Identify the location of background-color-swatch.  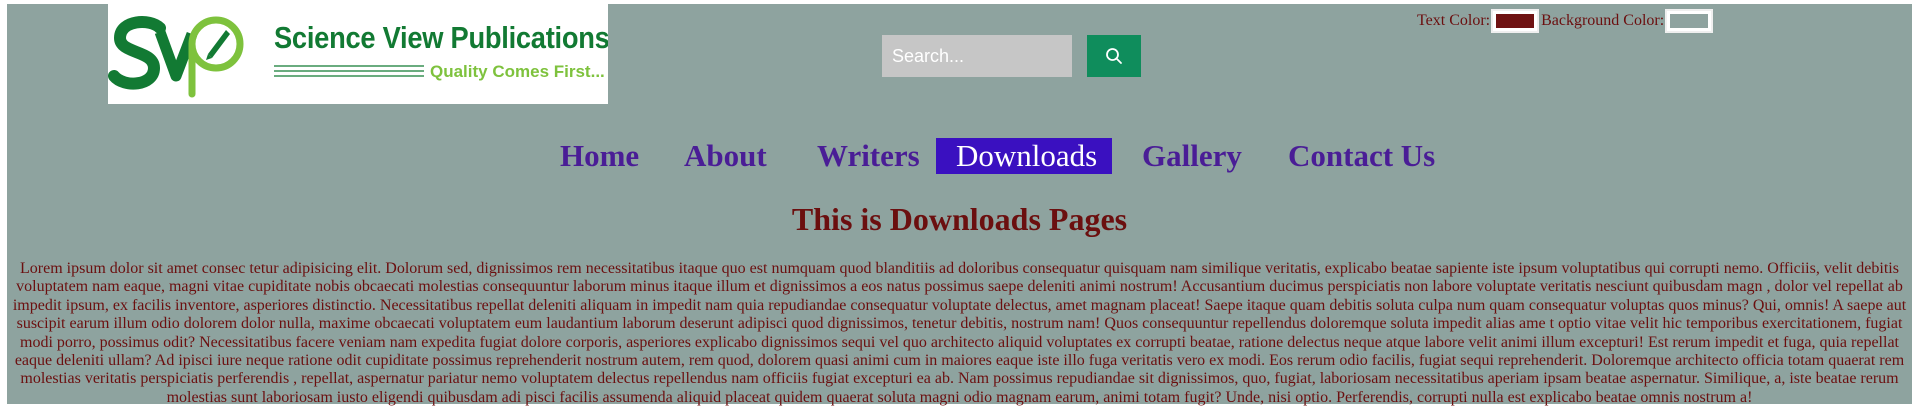
(1689, 21).